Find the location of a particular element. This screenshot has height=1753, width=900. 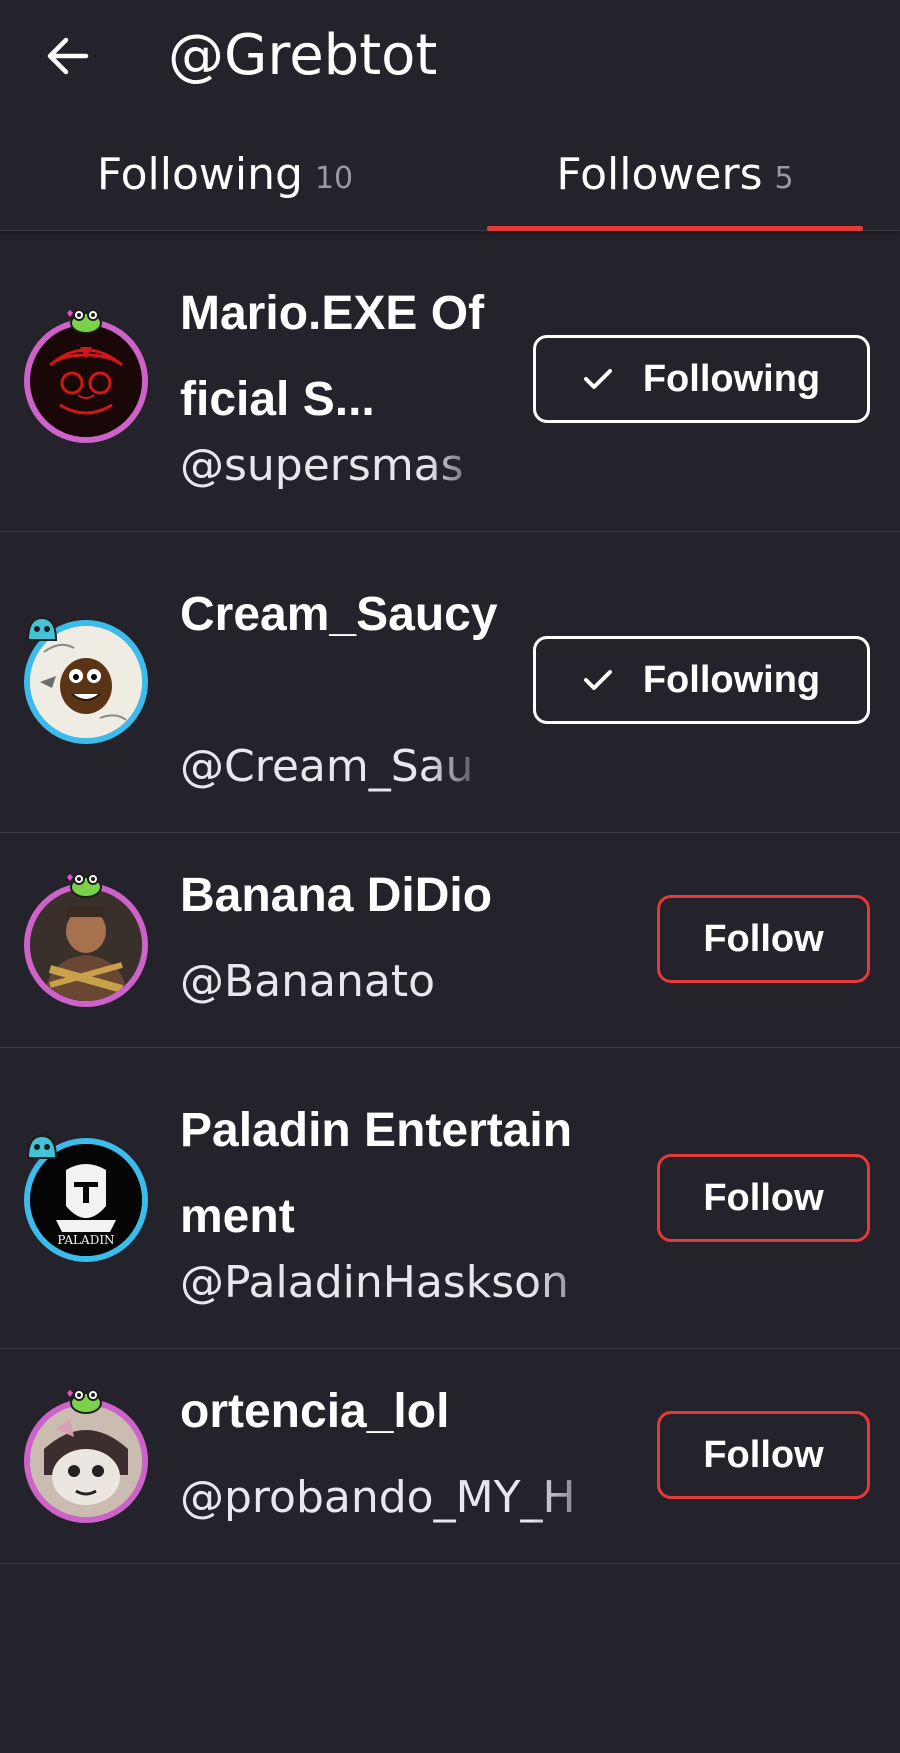

back-button is located at coordinates (68, 56).